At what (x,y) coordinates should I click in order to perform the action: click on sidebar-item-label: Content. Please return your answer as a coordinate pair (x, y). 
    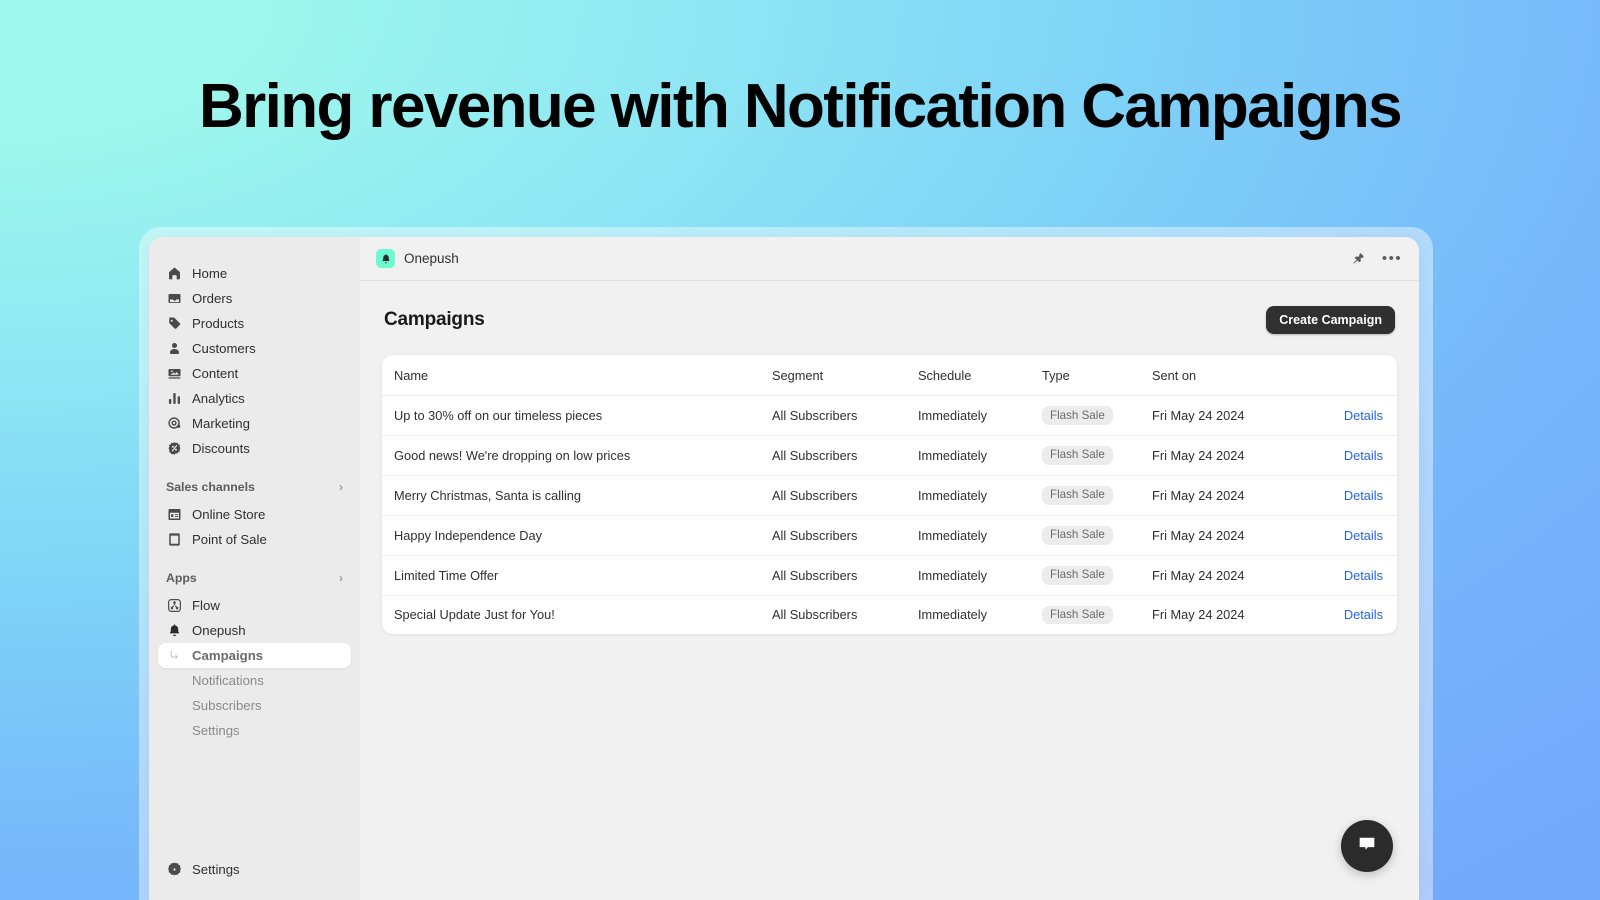
    Looking at the image, I should click on (215, 373).